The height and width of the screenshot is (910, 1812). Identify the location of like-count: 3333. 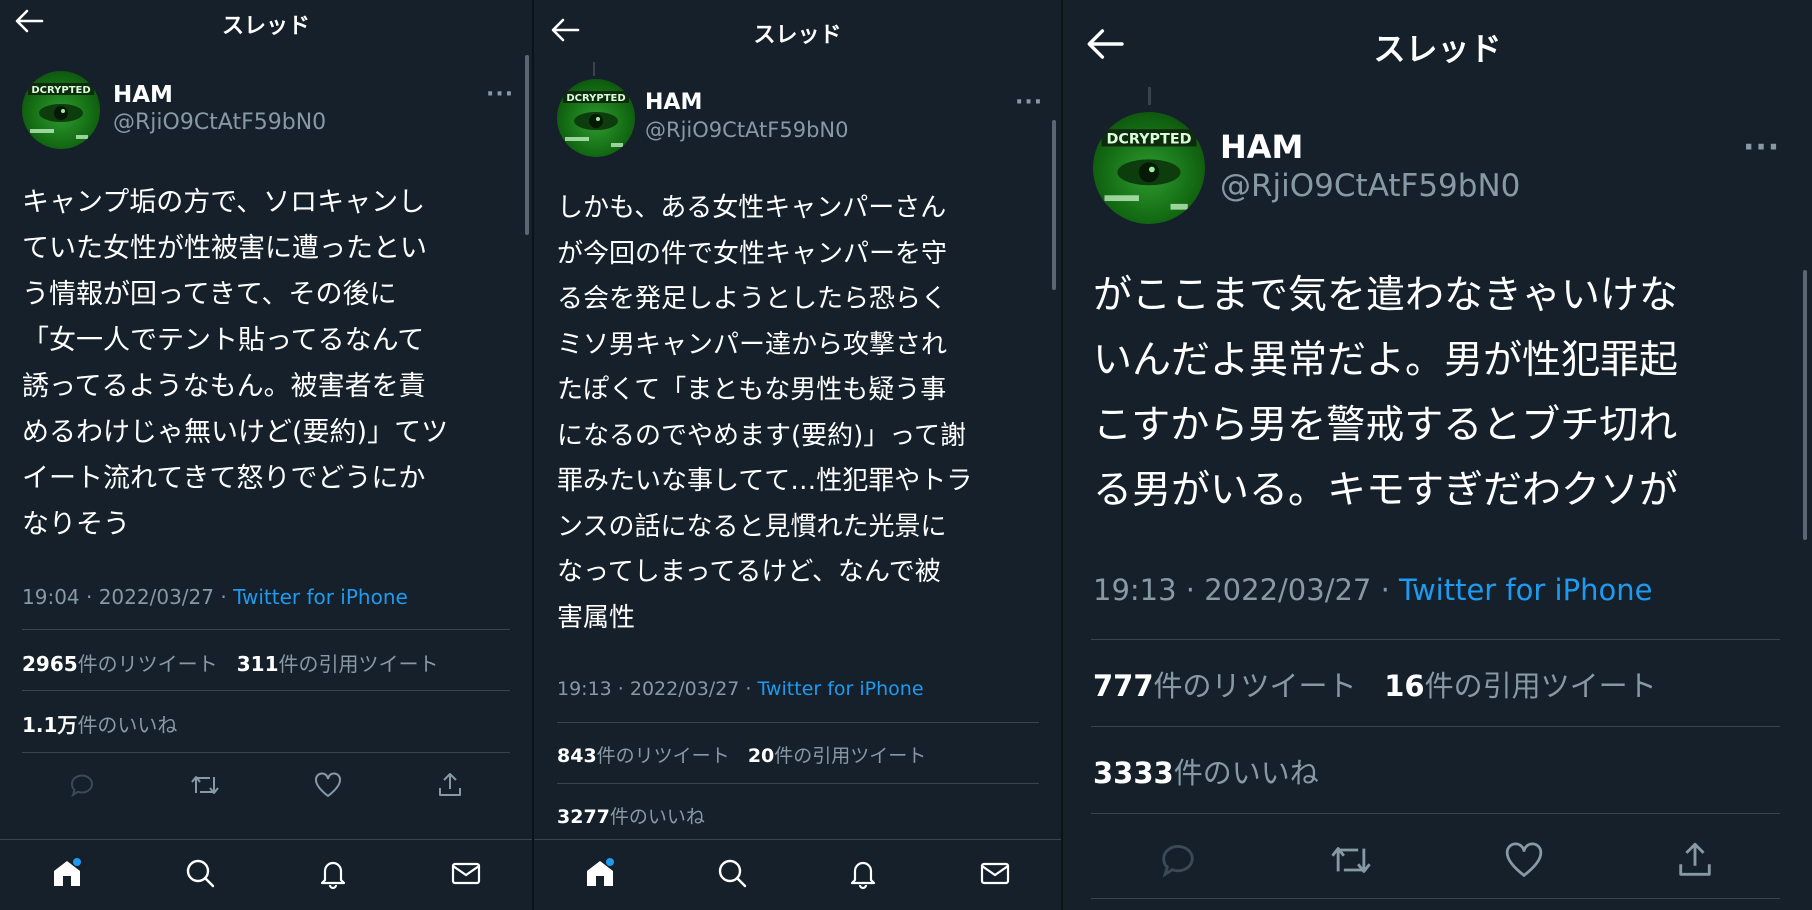
(1133, 773).